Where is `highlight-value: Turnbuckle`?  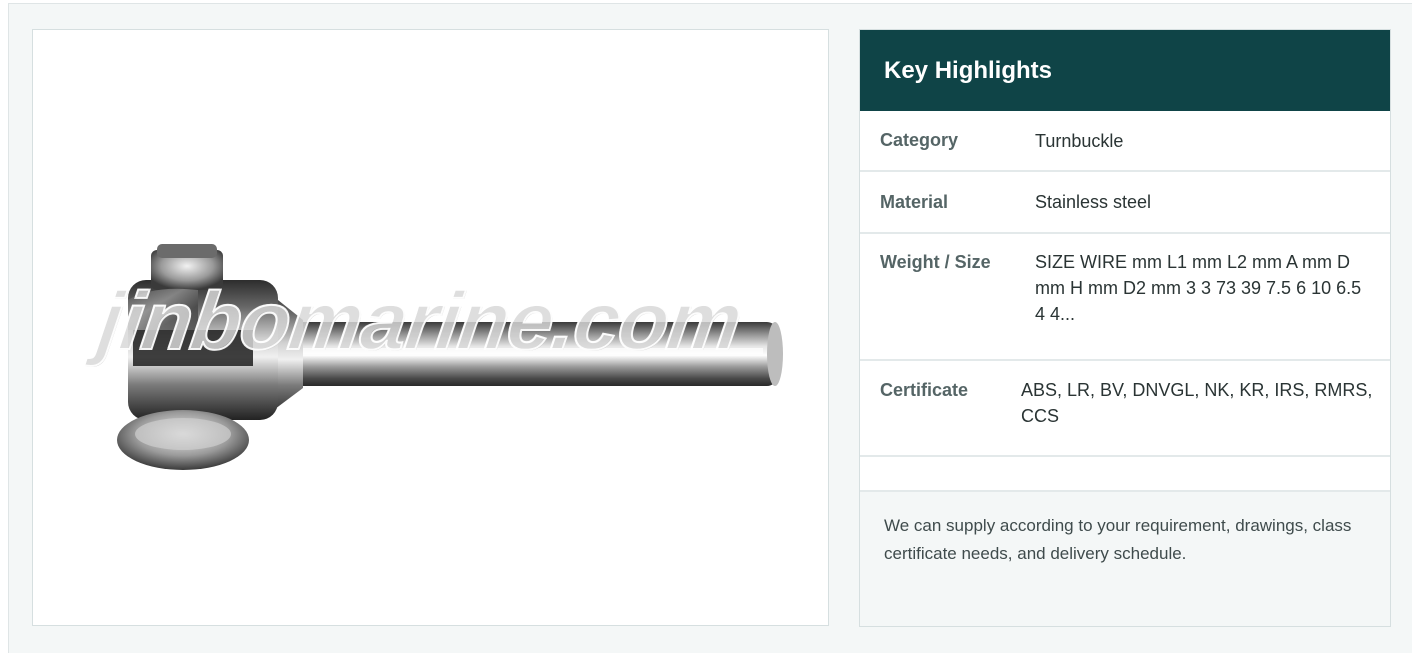 highlight-value: Turnbuckle is located at coordinates (1079, 140).